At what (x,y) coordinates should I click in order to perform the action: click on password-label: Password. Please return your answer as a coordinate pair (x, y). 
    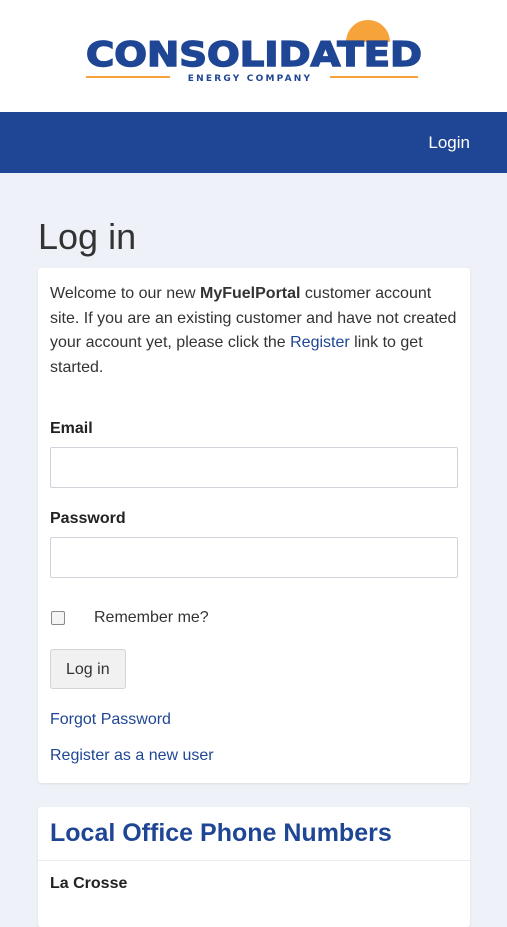
    Looking at the image, I should click on (88, 518).